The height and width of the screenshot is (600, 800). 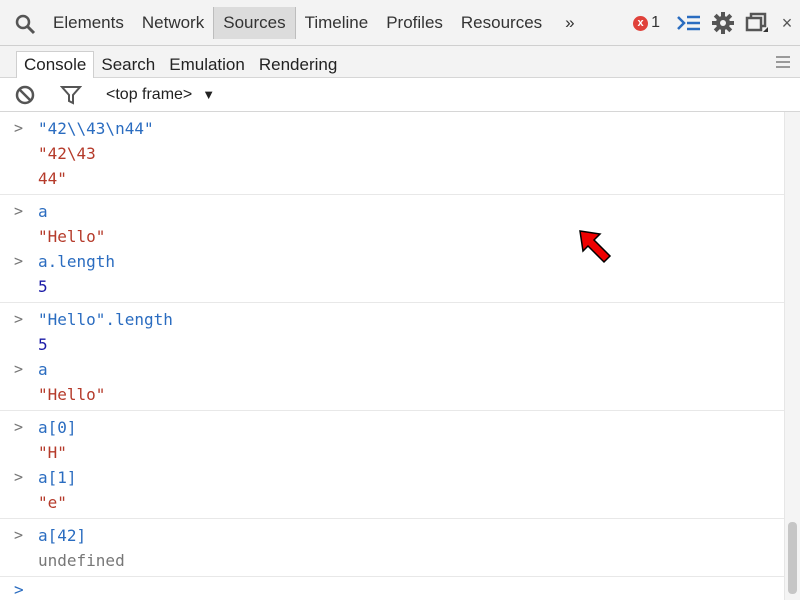 What do you see at coordinates (792, 356) in the screenshot?
I see `console-scrollbar` at bounding box center [792, 356].